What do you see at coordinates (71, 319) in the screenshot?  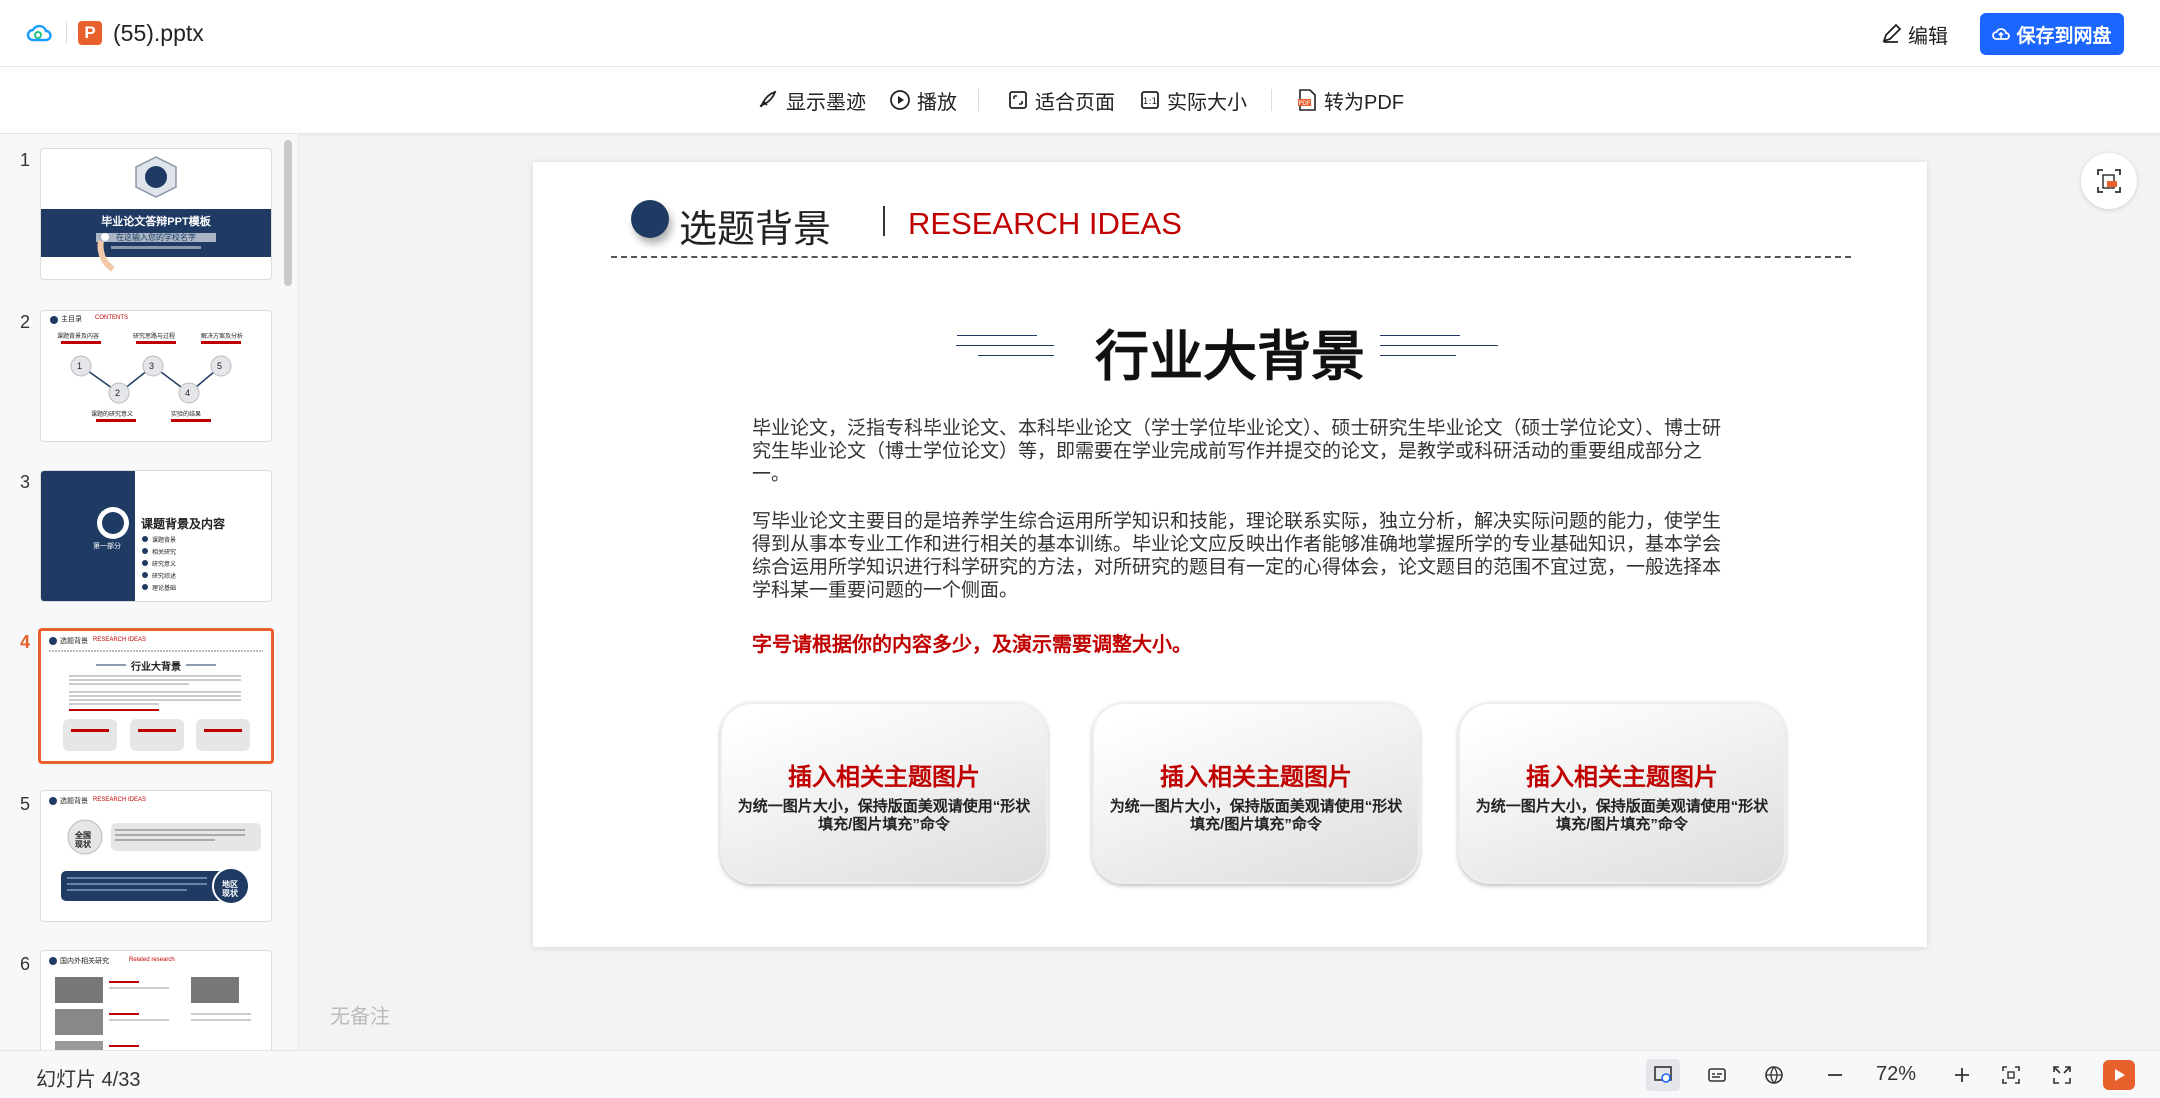 I see `thumbnail-header: 主目录` at bounding box center [71, 319].